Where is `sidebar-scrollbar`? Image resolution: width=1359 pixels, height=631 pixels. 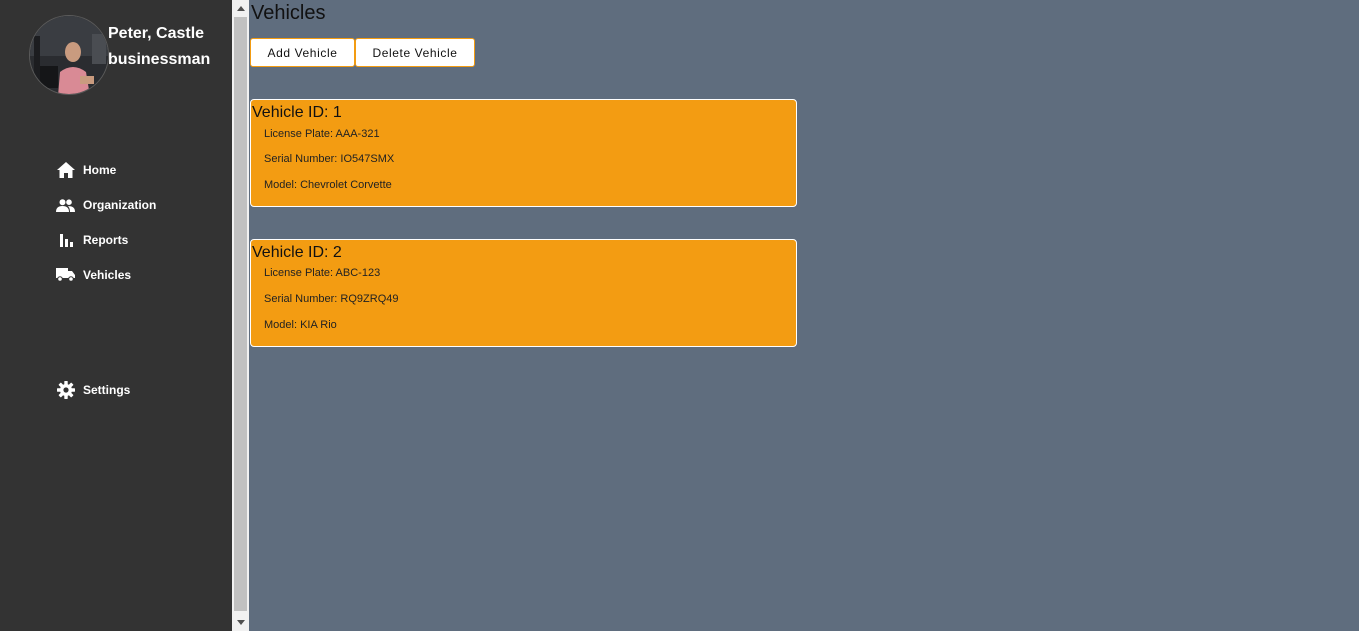 sidebar-scrollbar is located at coordinates (240, 315).